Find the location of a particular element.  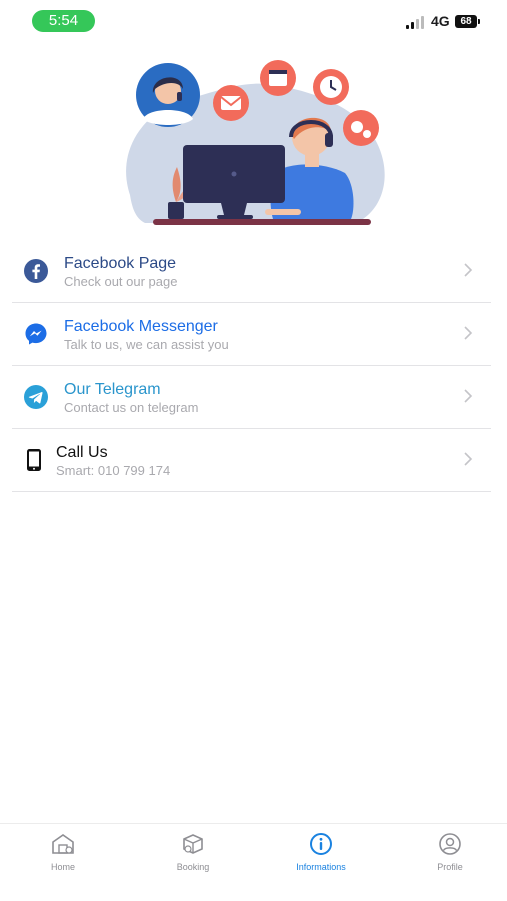

telegram-title: Our Telegram is located at coordinates (112, 389).